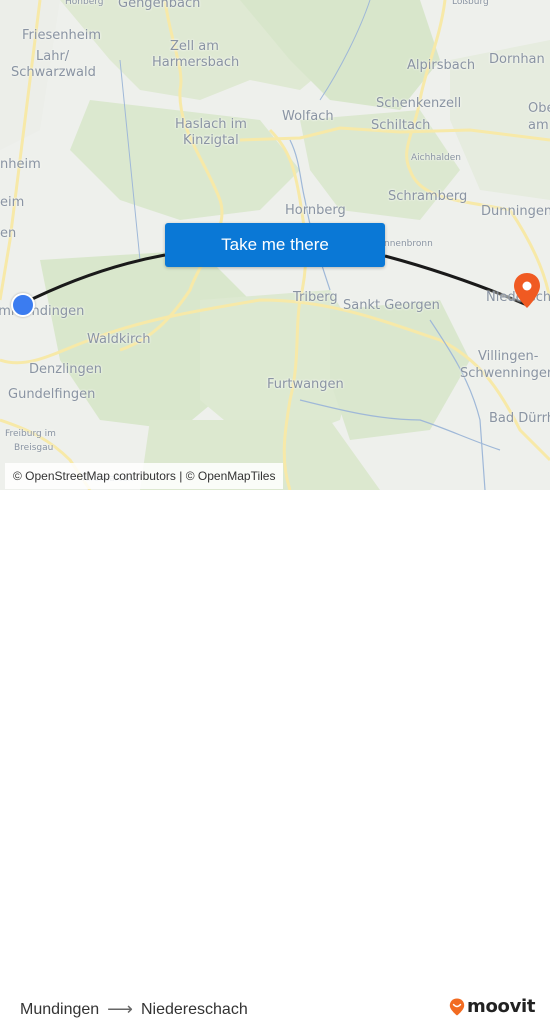 The width and height of the screenshot is (550, 1020). What do you see at coordinates (457, 1006) in the screenshot?
I see `moovit-pin-icon` at bounding box center [457, 1006].